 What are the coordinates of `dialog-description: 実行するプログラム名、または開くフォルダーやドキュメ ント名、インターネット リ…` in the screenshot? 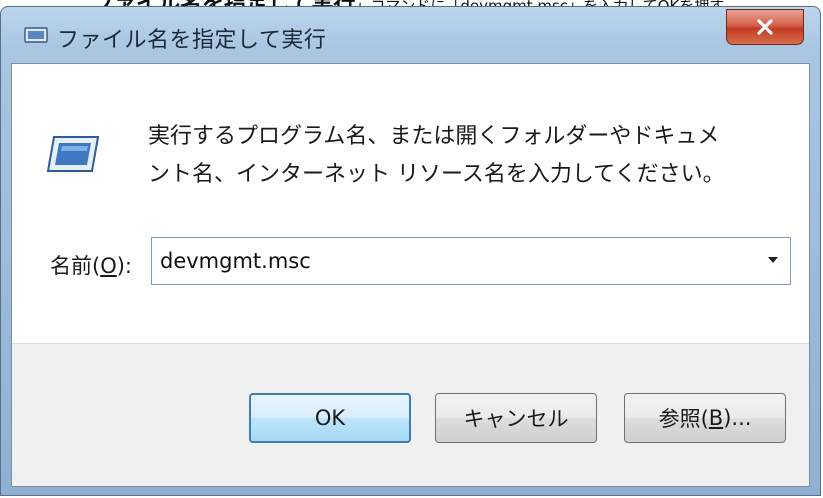 It's located at (468, 156).